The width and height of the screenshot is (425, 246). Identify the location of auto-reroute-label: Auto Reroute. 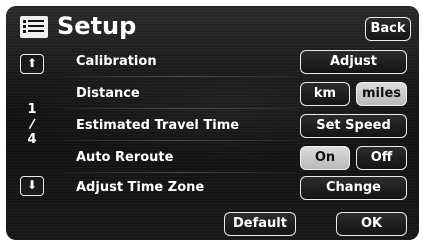
(125, 157).